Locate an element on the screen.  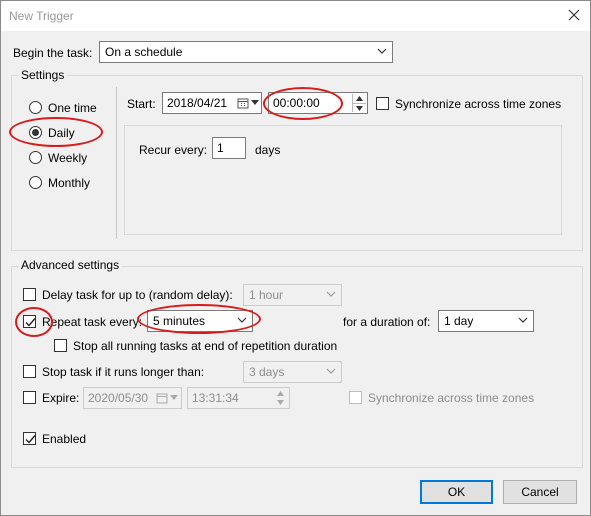
enabled-checkbox is located at coordinates (29, 438).